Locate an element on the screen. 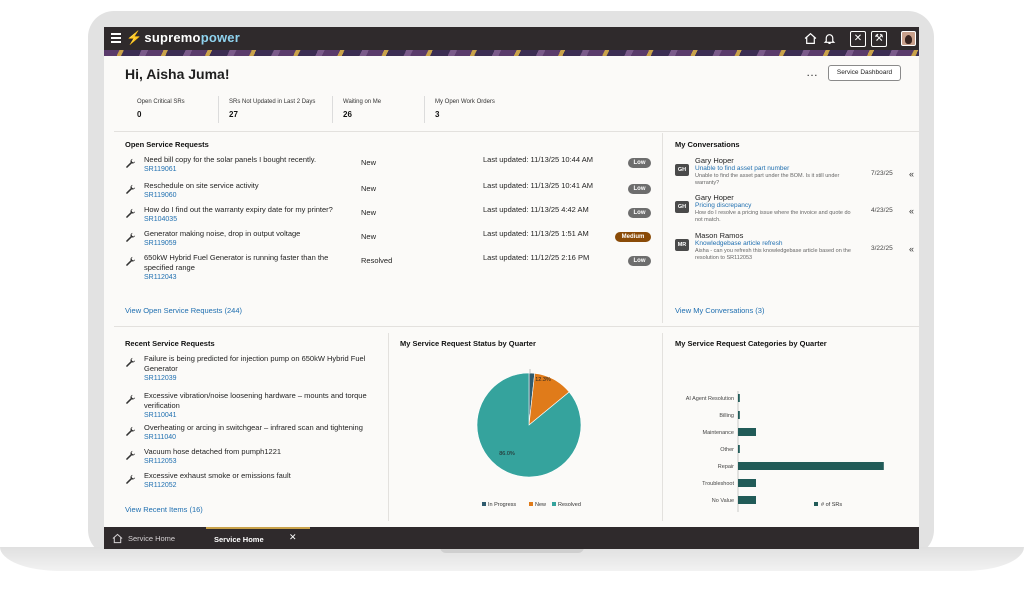 The image size is (1024, 600). tab-service-home: Service Home is located at coordinates (151, 538).